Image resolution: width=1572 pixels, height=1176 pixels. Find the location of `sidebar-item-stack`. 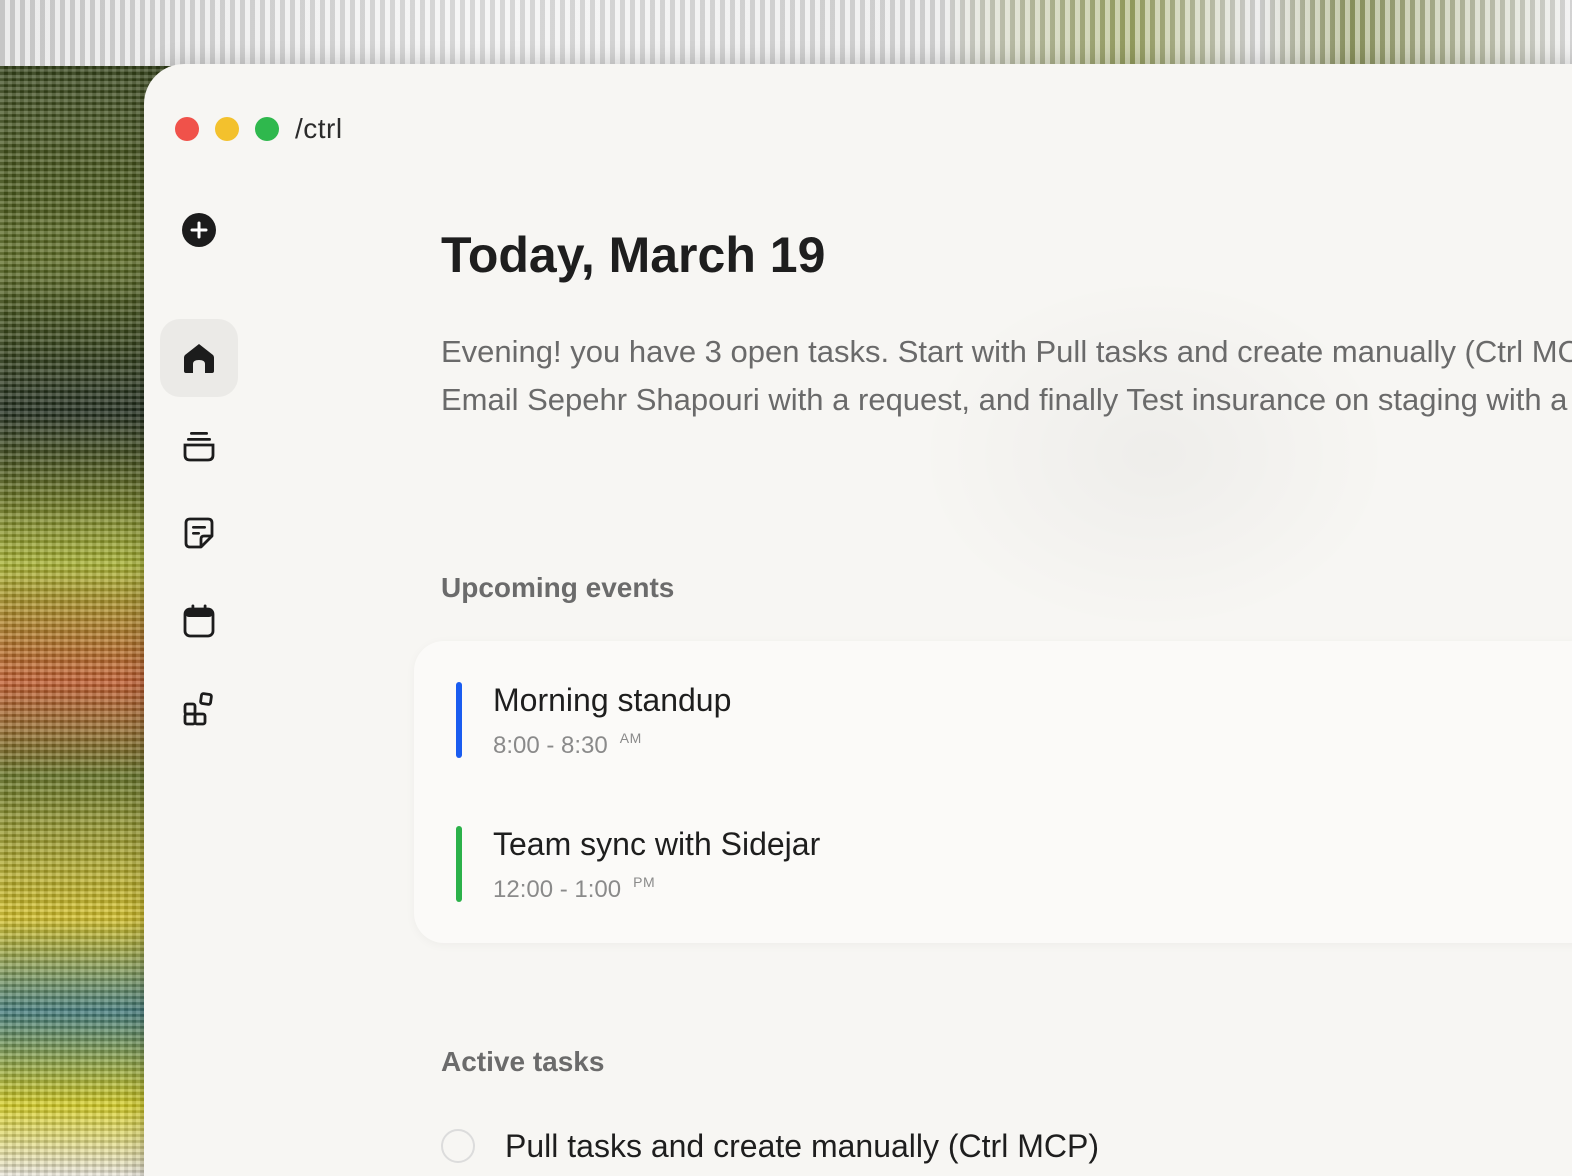

sidebar-item-stack is located at coordinates (199, 446).